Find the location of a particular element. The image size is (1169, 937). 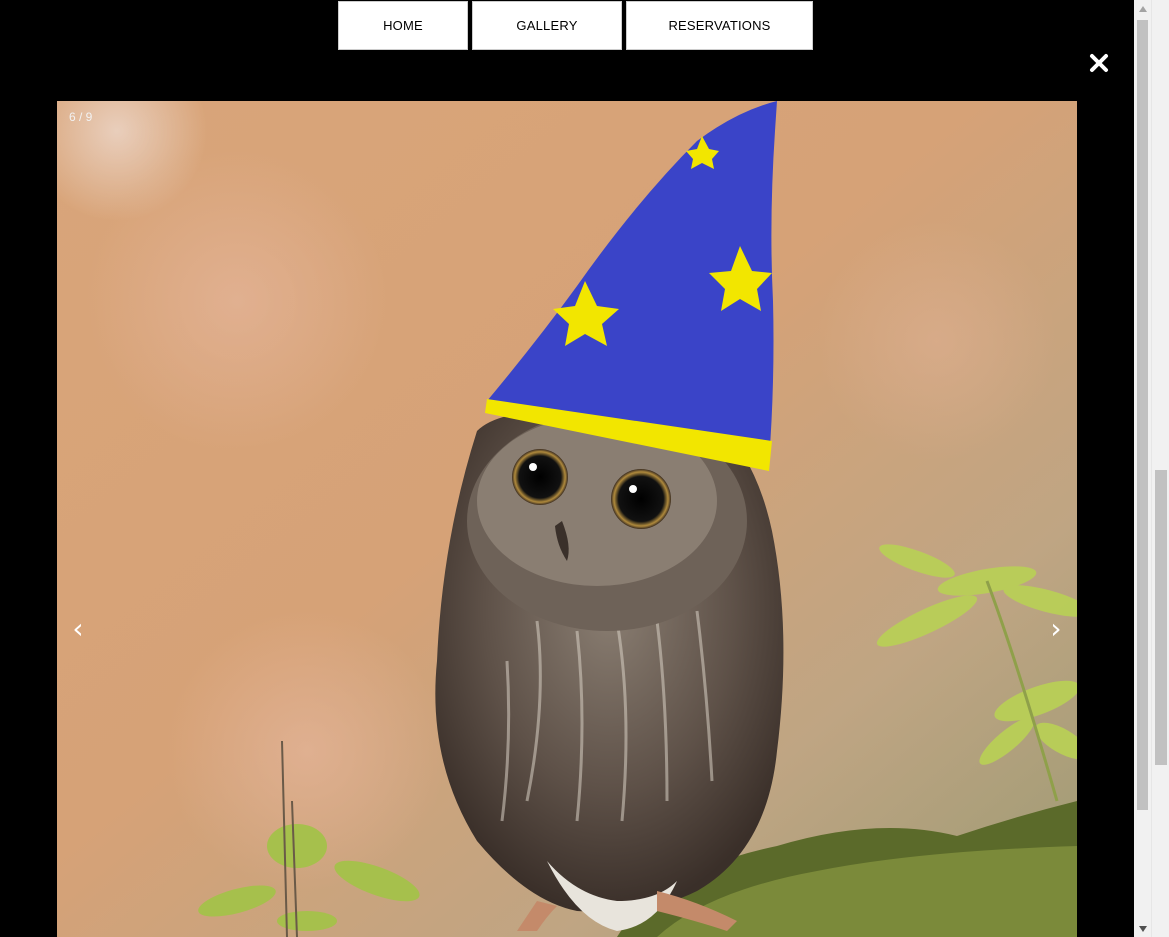

close-button is located at coordinates (1099, 63).